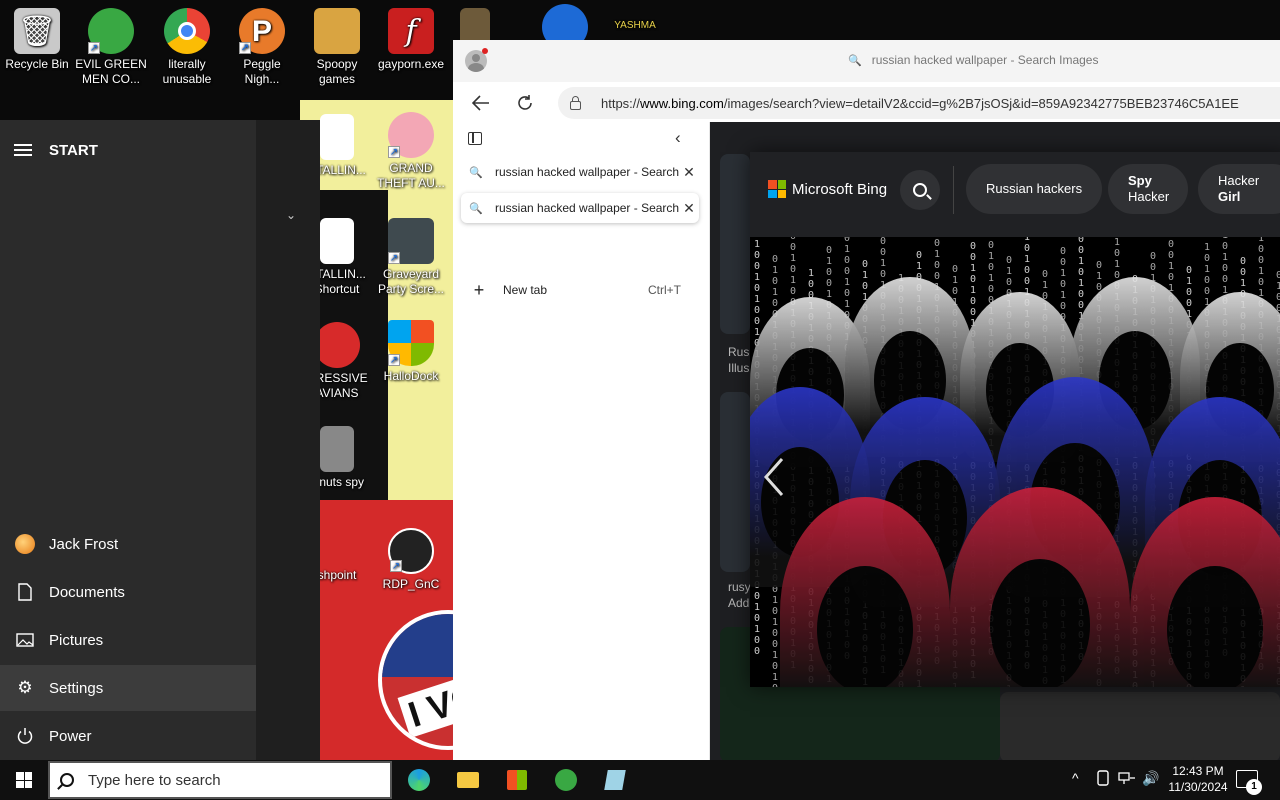 Image resolution: width=1280 pixels, height=800 pixels. I want to click on chevron-up-icon: ^, so click(1075, 778).